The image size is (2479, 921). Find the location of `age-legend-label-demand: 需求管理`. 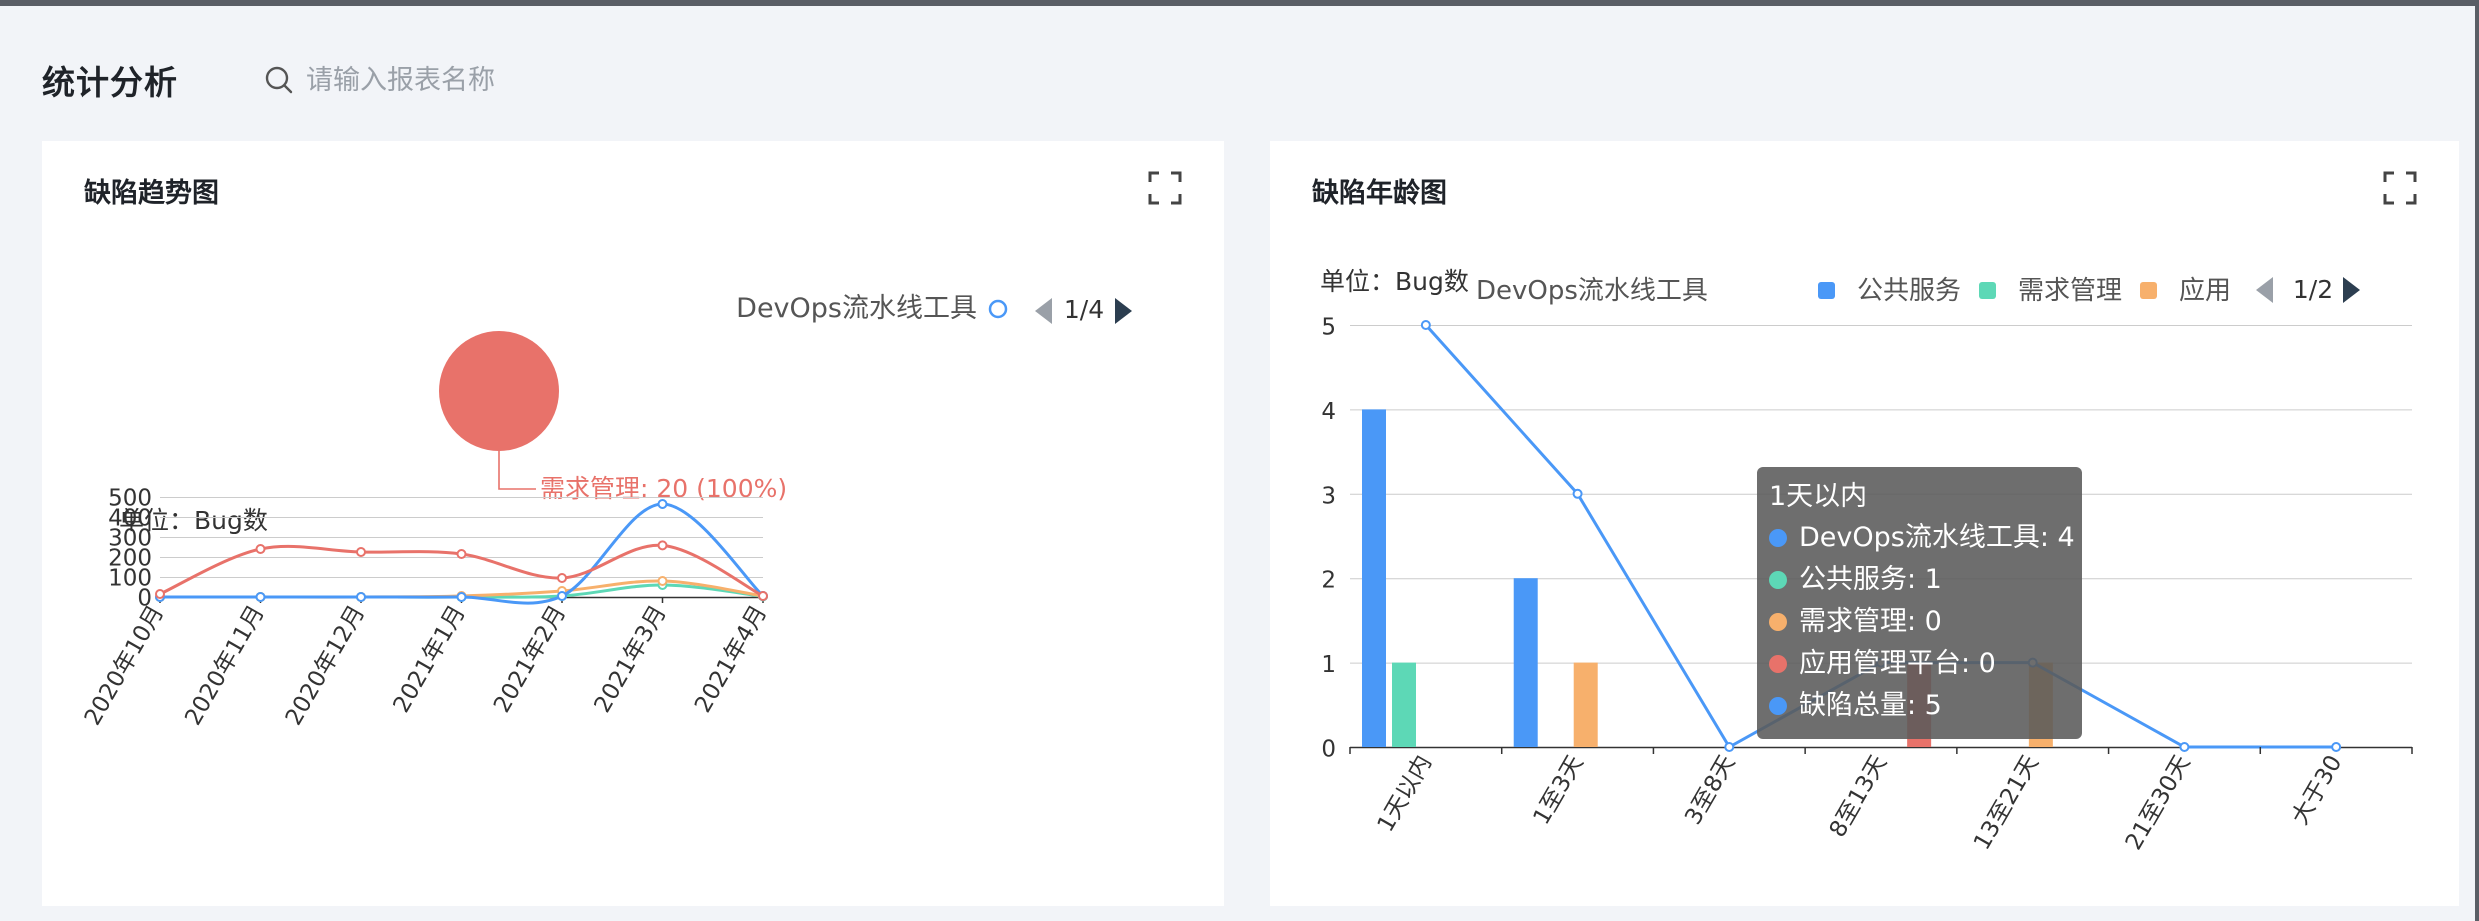

age-legend-label-demand: 需求管理 is located at coordinates (2070, 291).